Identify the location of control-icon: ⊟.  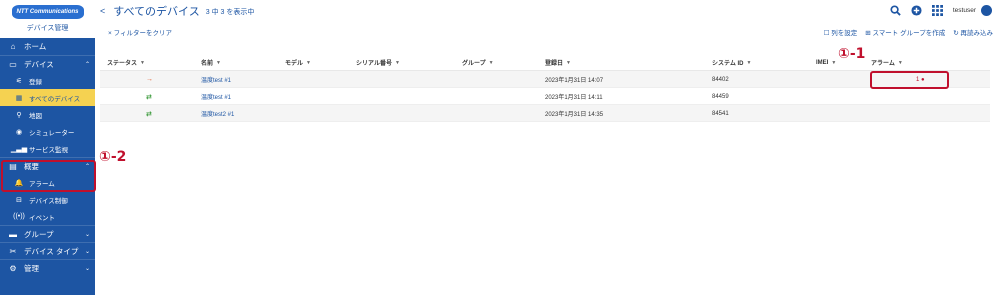
(19, 200).